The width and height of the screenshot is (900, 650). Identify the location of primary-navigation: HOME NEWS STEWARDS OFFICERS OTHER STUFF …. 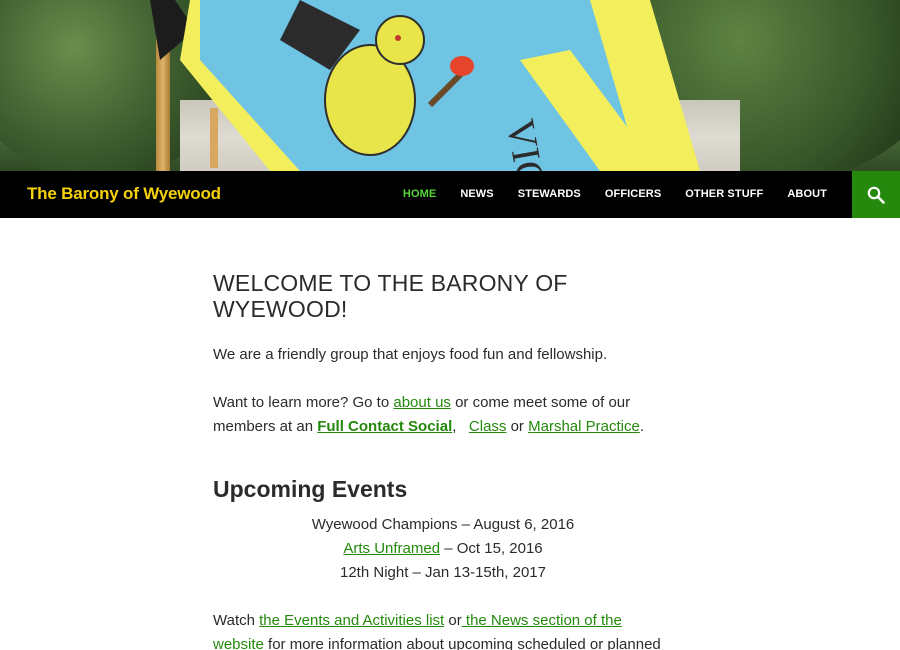
(615, 194).